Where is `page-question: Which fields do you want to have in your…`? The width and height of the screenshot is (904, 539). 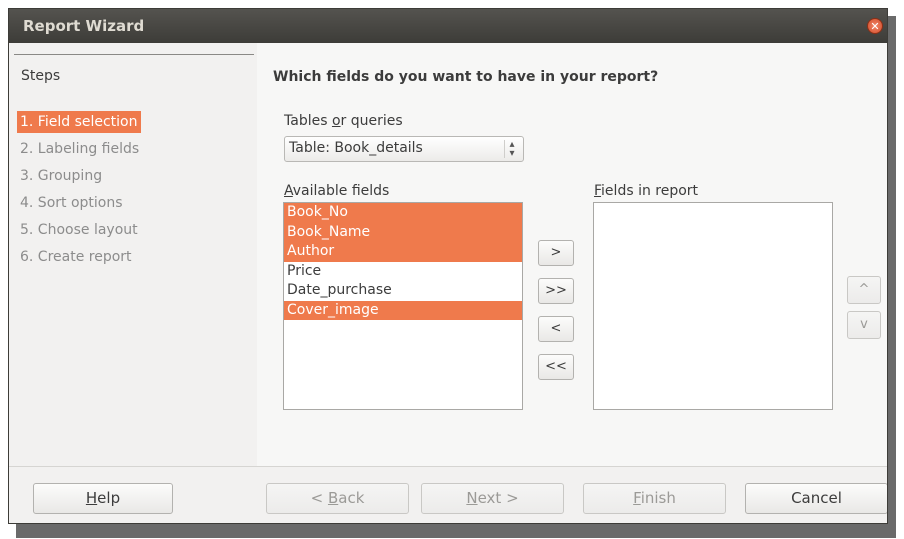 page-question: Which fields do you want to have in your… is located at coordinates (466, 77).